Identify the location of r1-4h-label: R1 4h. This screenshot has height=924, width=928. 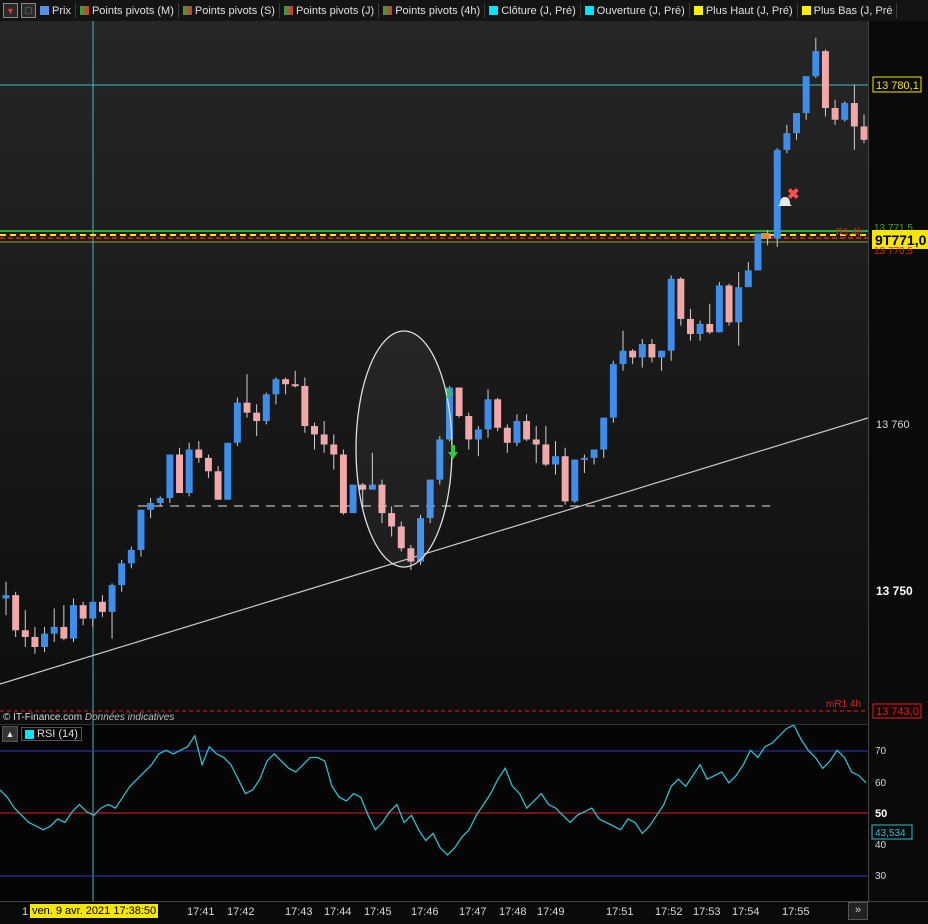
(849, 232).